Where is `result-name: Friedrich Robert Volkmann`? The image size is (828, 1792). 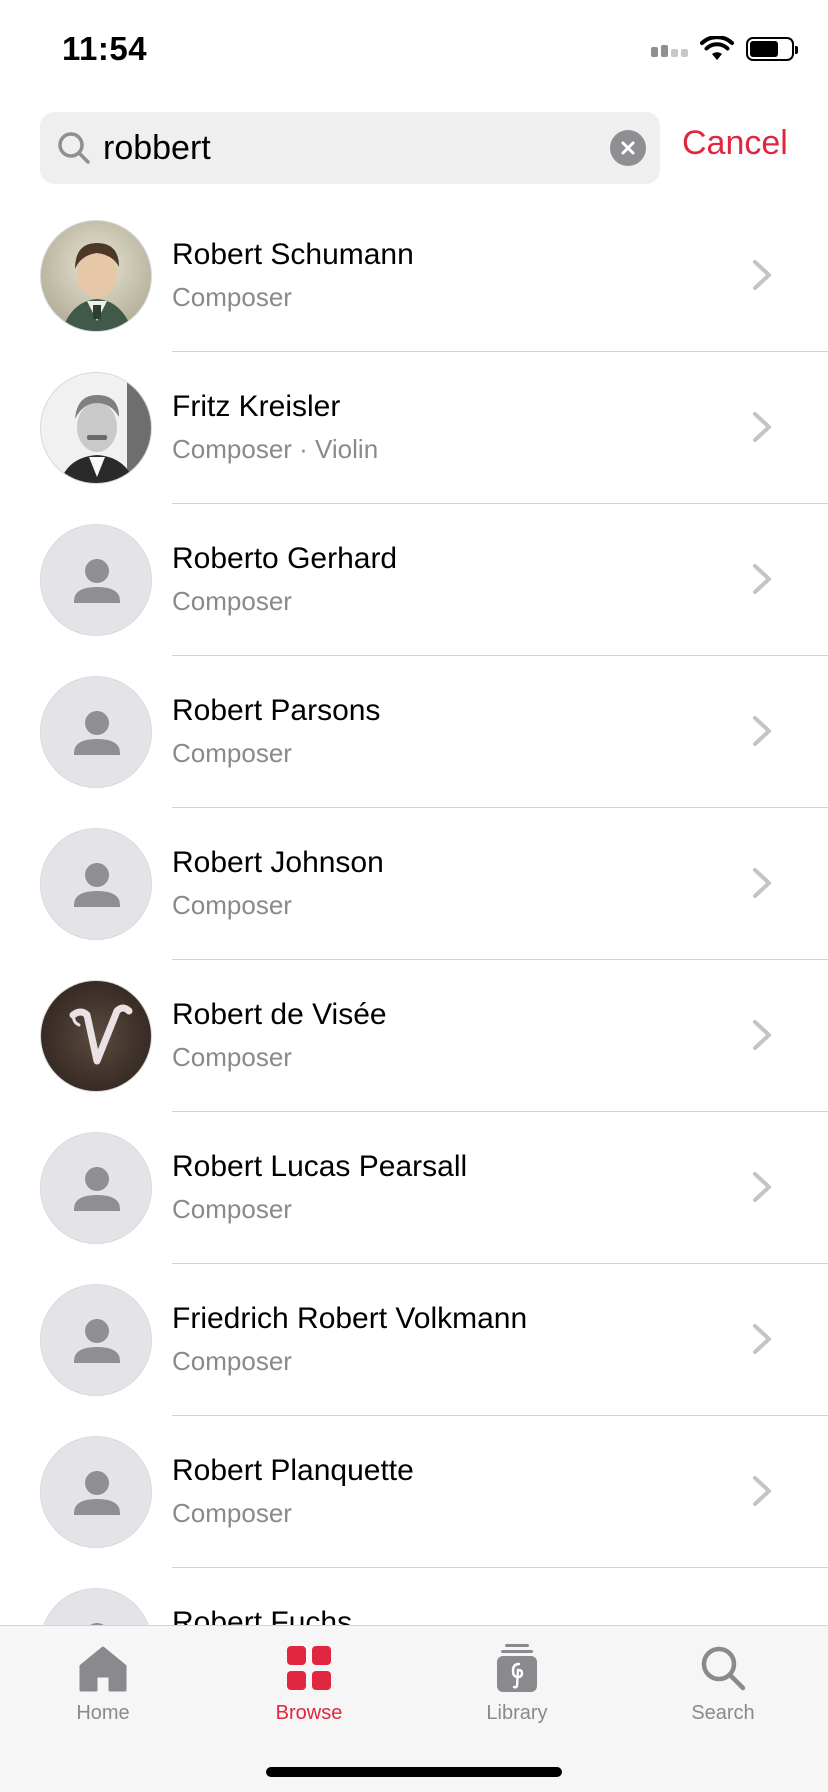 result-name: Friedrich Robert Volkmann is located at coordinates (350, 1318).